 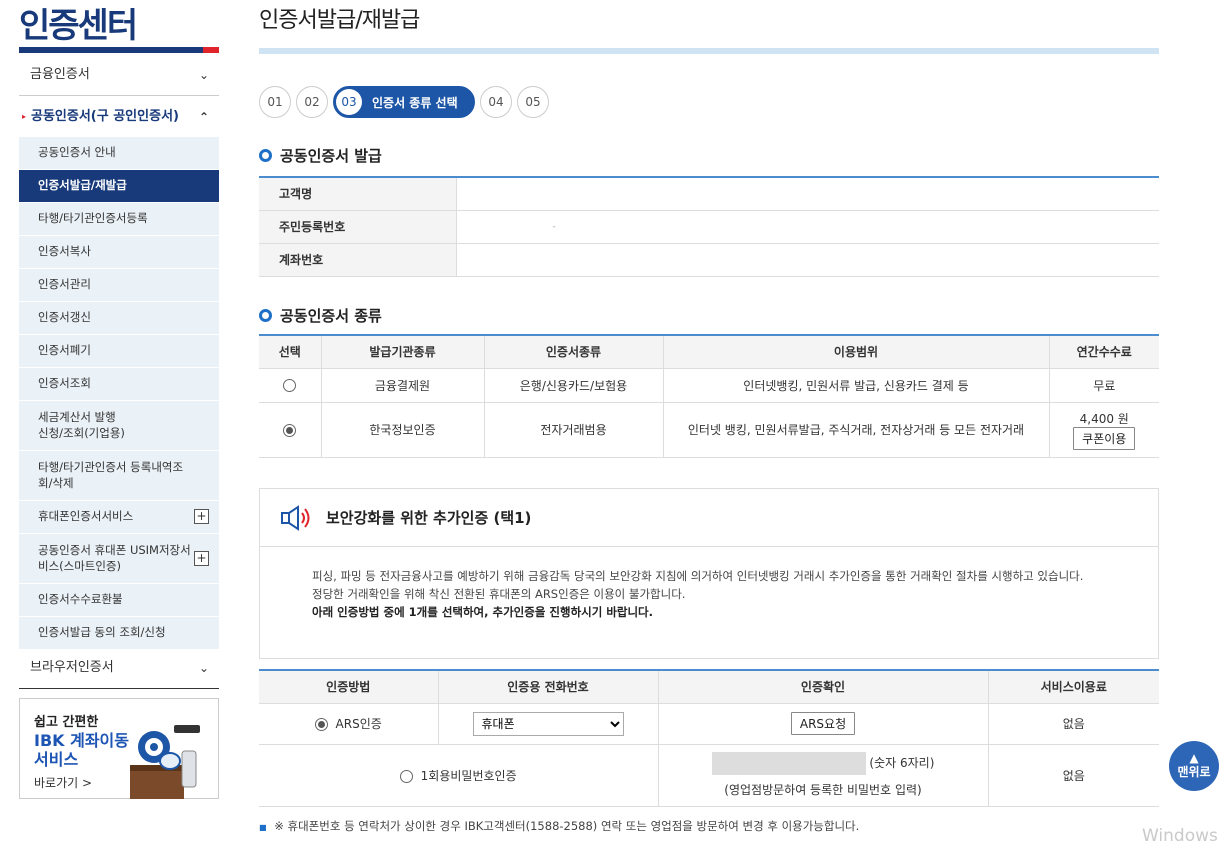 I want to click on col-header: 서비스이용료, so click(x=1073, y=687).